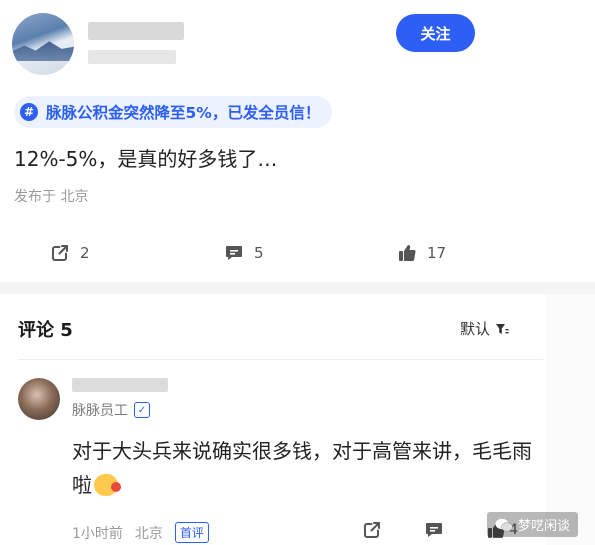 The image size is (595, 545). Describe the element at coordinates (120, 385) in the screenshot. I see `commenter-name-blurred` at that location.